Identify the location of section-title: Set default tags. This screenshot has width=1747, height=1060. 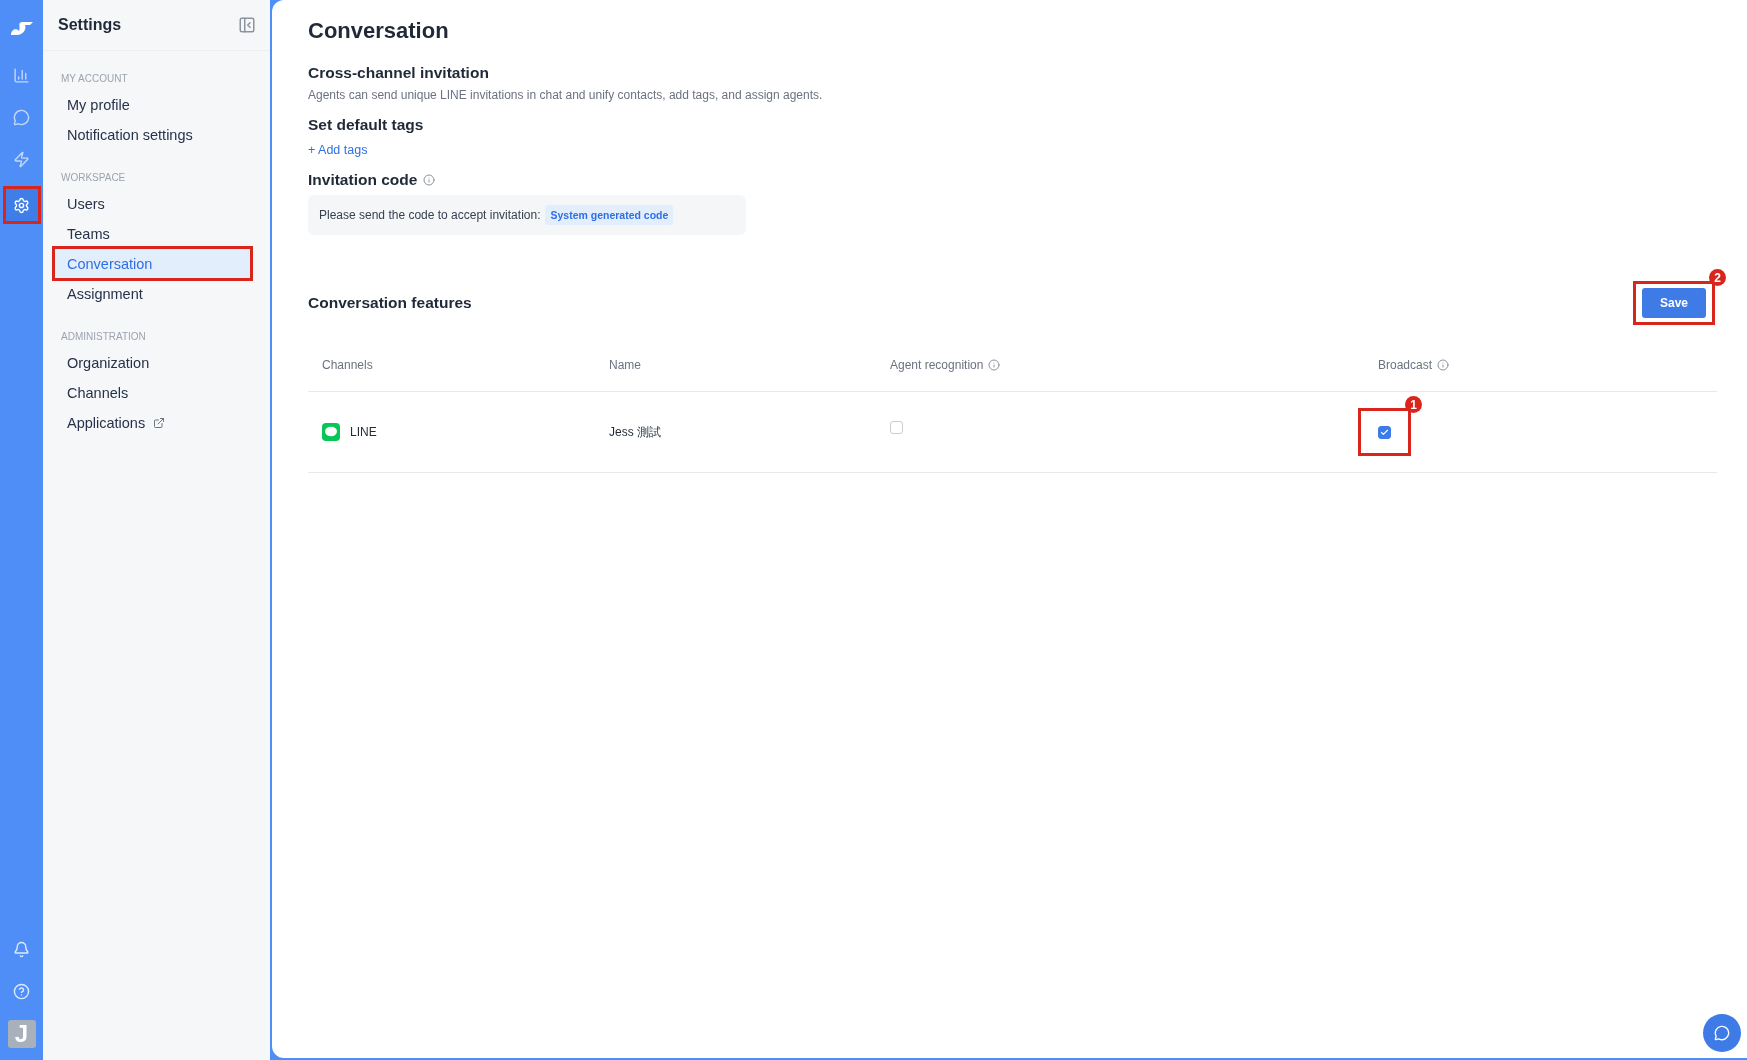
(366, 125).